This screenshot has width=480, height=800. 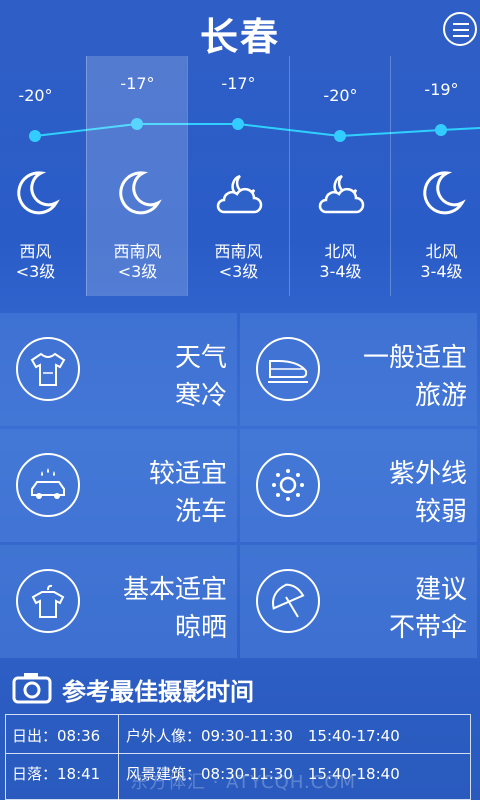 I want to click on index-tile-umbrella: 建议 不带伞, so click(x=358, y=601).